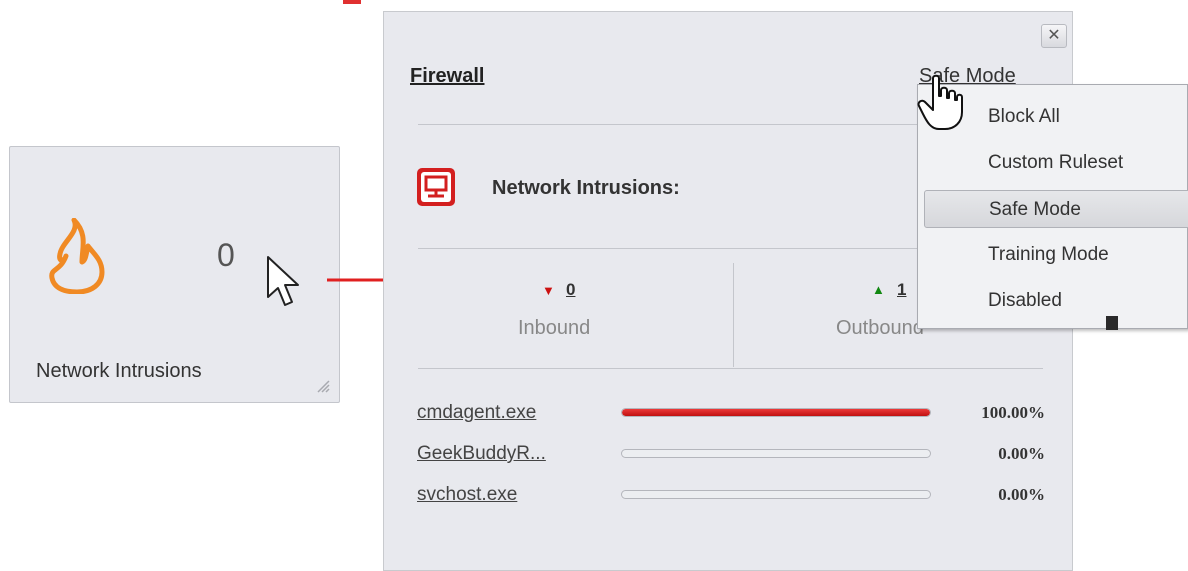 The height and width of the screenshot is (571, 1188). What do you see at coordinates (1056, 163) in the screenshot?
I see `menu-item-custom-ruleset: Custom Ruleset` at bounding box center [1056, 163].